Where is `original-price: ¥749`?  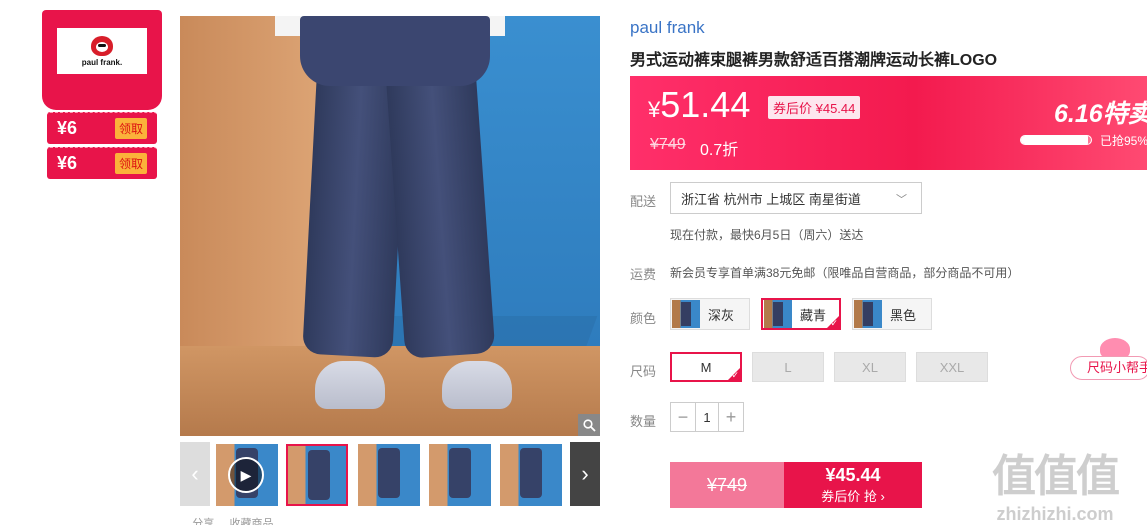
original-price: ¥749 is located at coordinates (668, 144).